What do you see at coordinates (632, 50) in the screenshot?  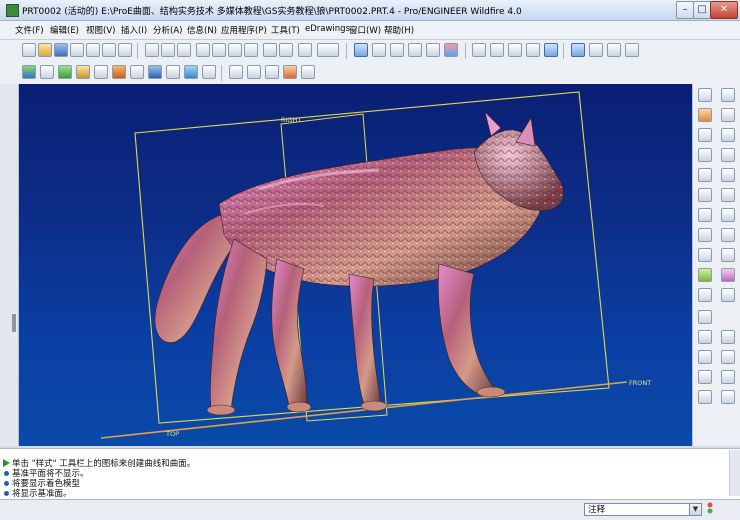 I see `coordinate-systems-toggle-icon` at bounding box center [632, 50].